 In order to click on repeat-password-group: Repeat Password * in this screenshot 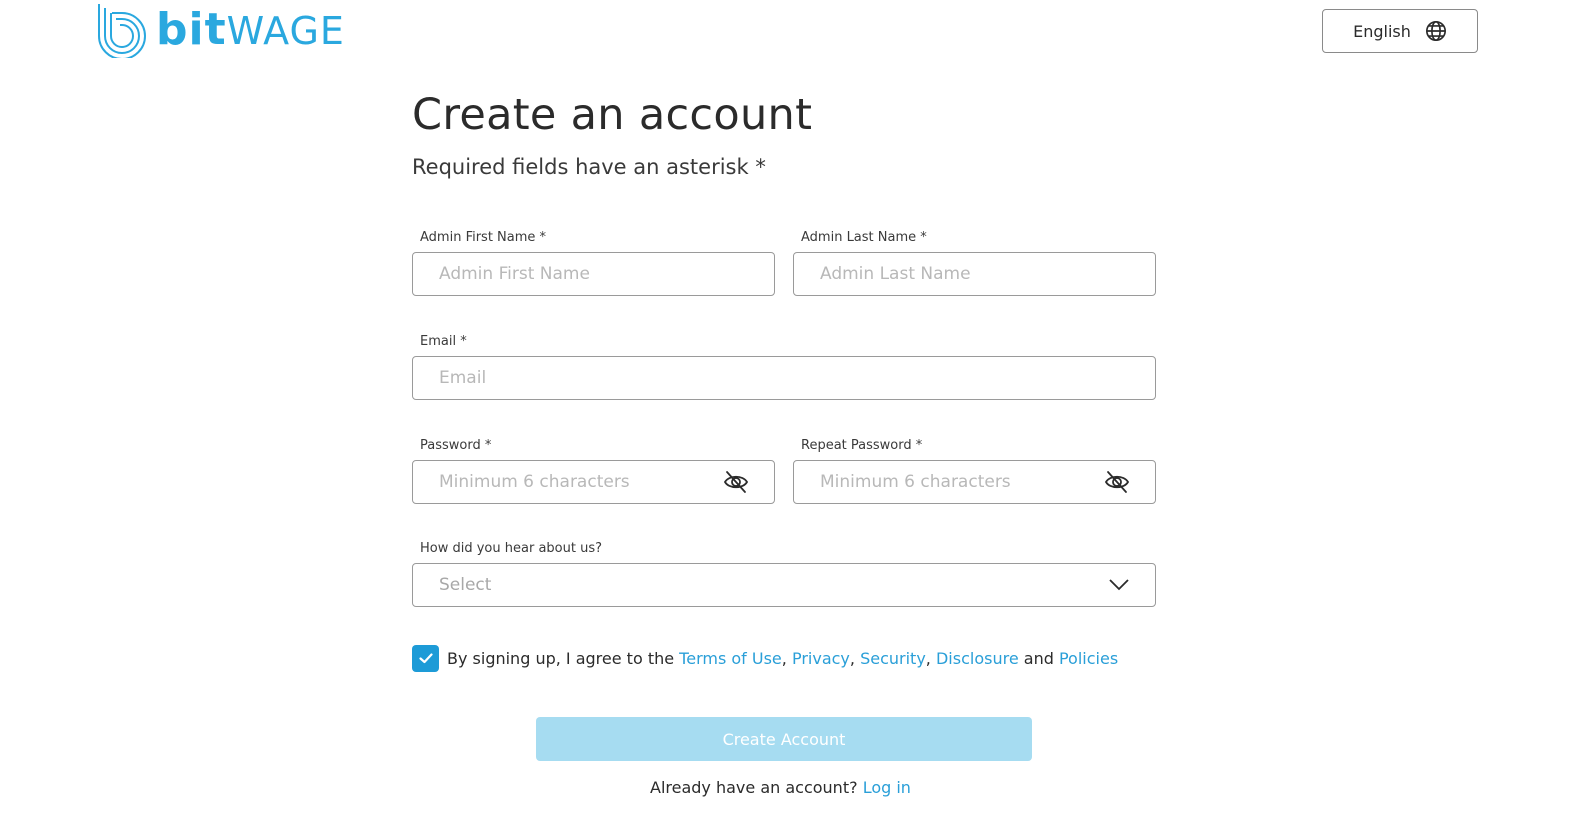, I will do `click(974, 471)`.